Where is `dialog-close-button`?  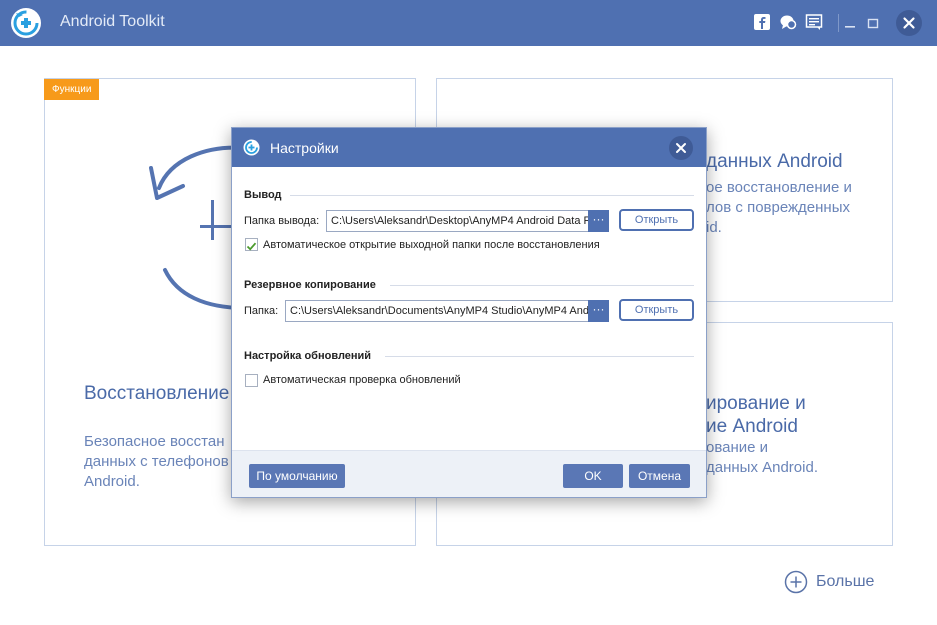 dialog-close-button is located at coordinates (681, 148).